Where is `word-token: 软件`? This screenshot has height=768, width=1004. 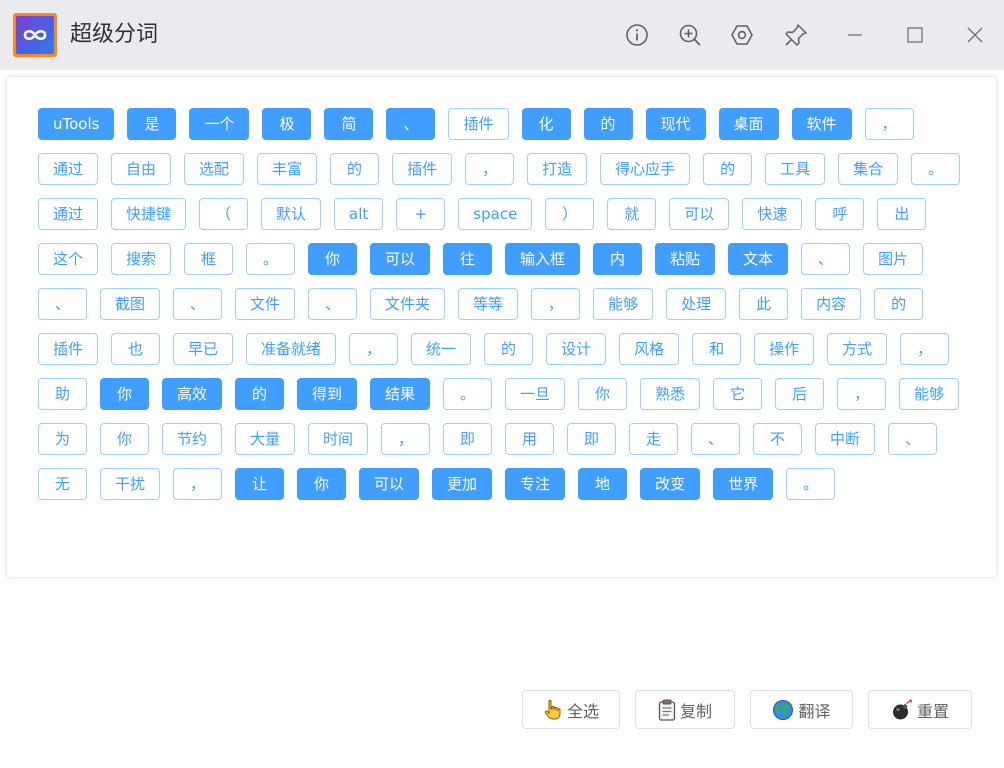 word-token: 软件 is located at coordinates (821, 124).